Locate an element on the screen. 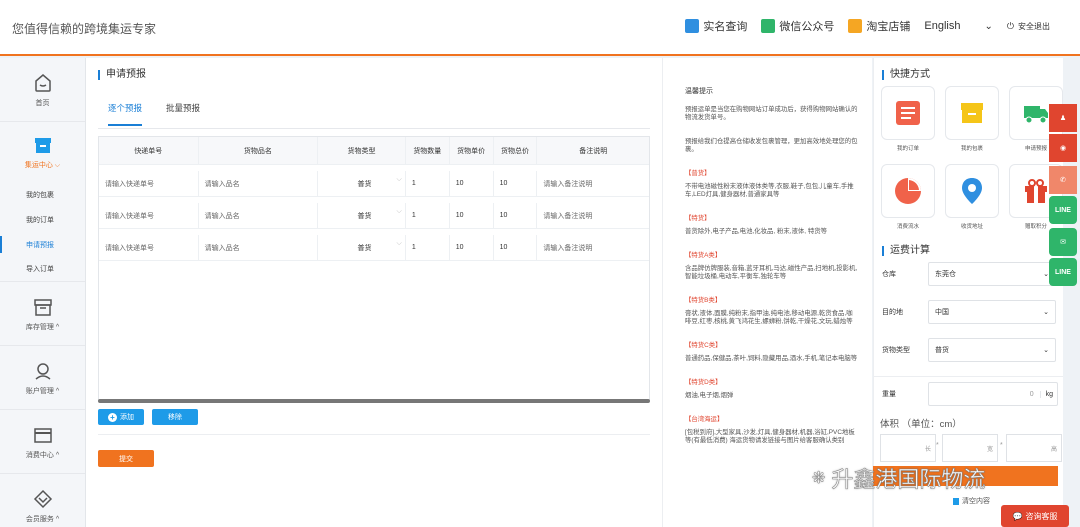  sidebar-item-consolidation: 集运中心 ⌵ is located at coordinates (42, 152).